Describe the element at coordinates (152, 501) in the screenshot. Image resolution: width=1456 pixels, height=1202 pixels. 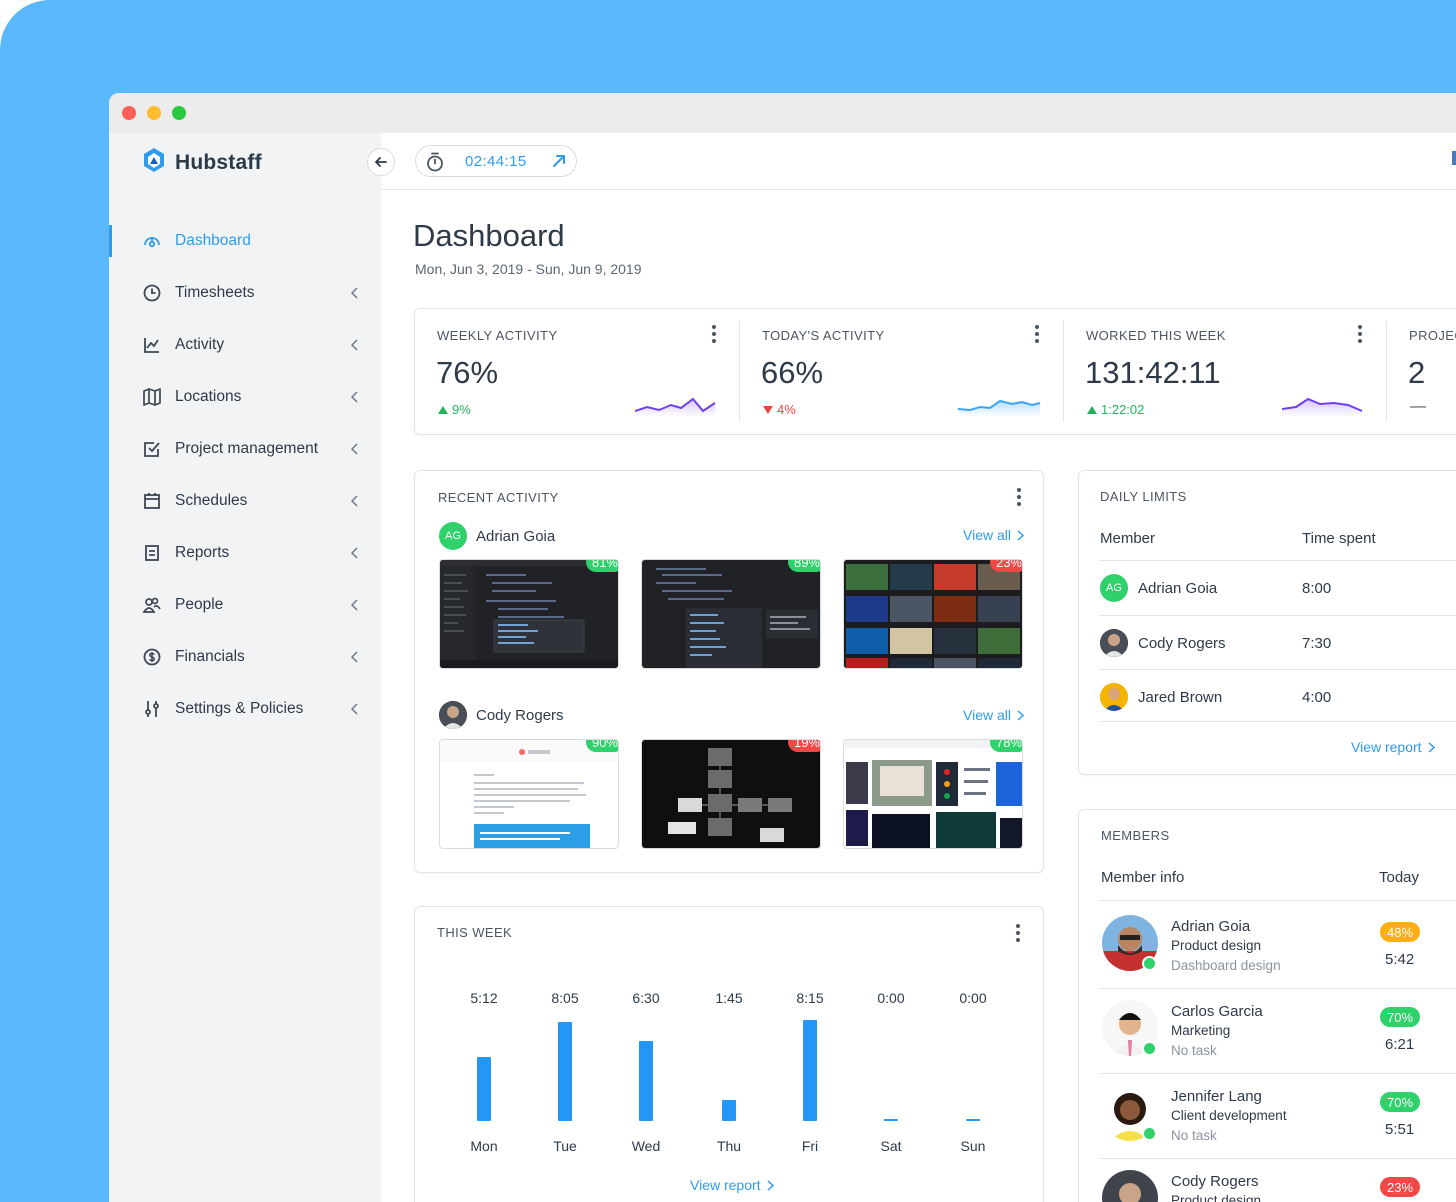
I see `calendar-icon` at that location.